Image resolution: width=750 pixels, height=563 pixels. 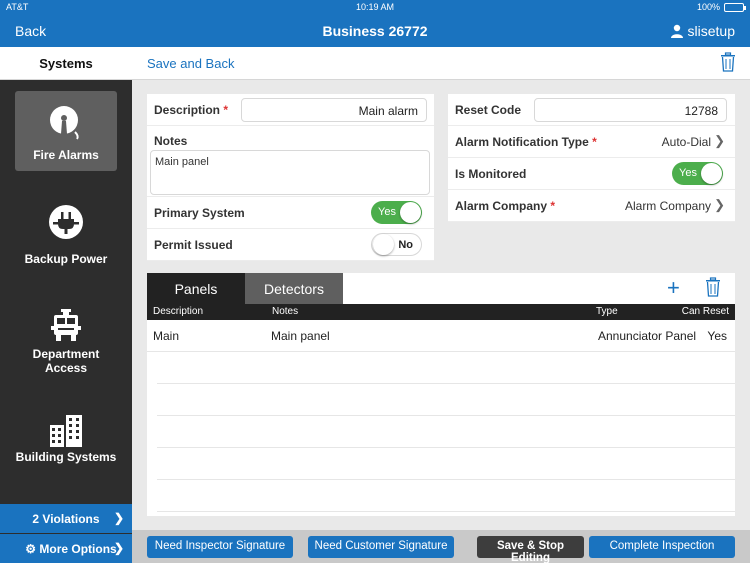 I want to click on tab-bar: Panels Detectors +, so click(x=441, y=288).